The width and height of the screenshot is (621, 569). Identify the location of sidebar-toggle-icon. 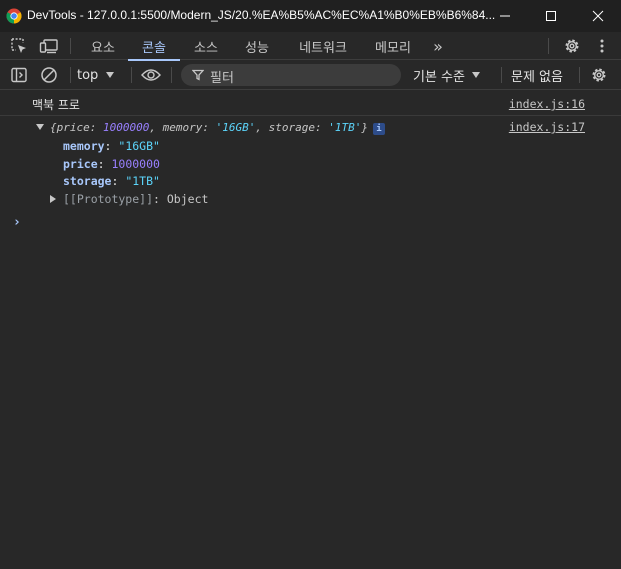
(19, 75).